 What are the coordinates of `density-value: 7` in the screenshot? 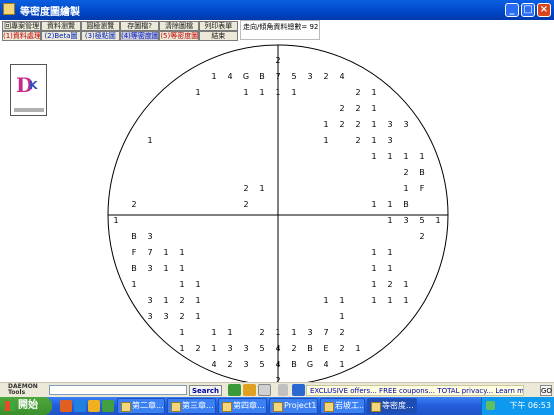 It's located at (277, 76).